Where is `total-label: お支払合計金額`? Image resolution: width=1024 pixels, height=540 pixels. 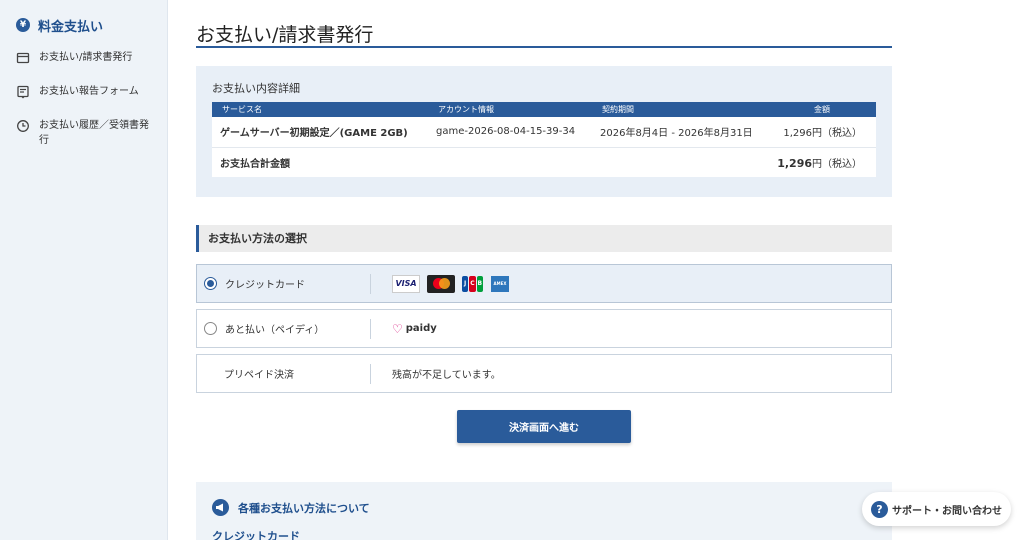
total-label: お支払合計金額 is located at coordinates (255, 164).